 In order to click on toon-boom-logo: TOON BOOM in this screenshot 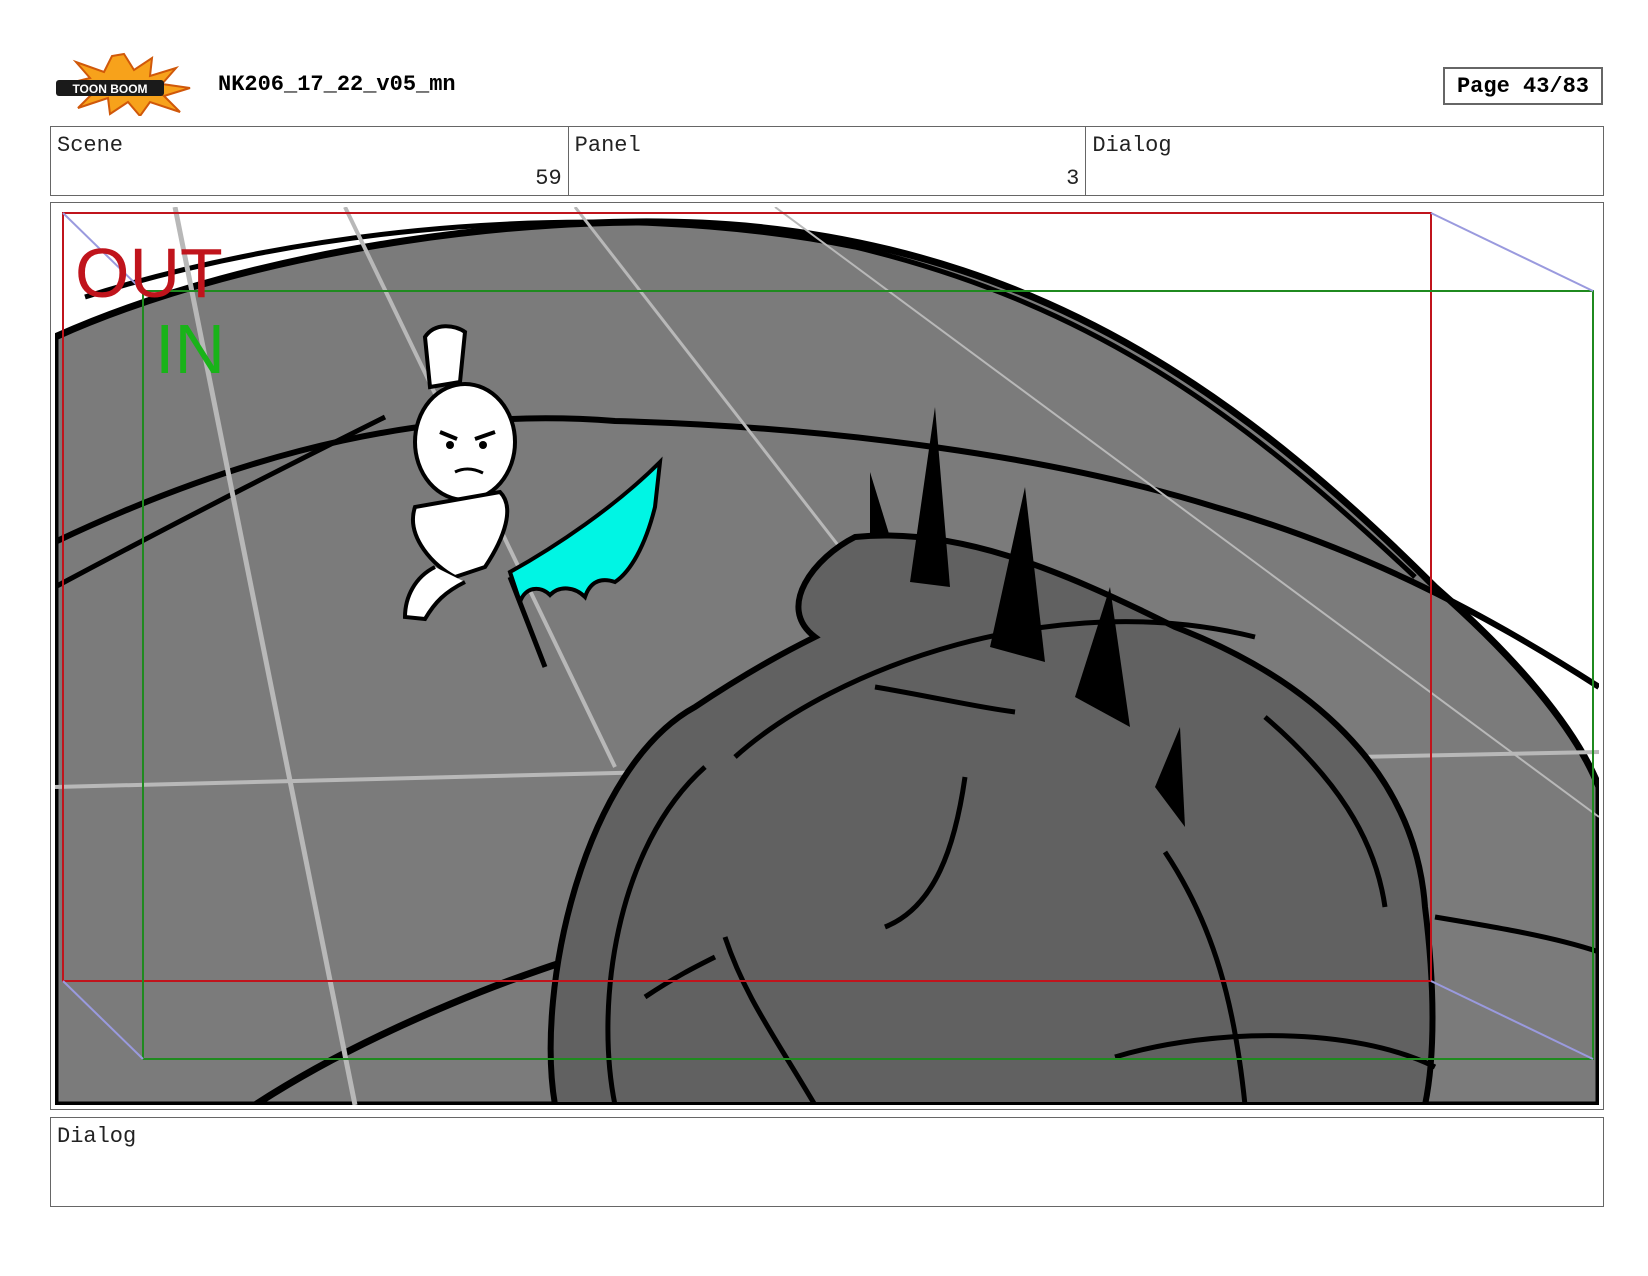, I will do `click(123, 84)`.